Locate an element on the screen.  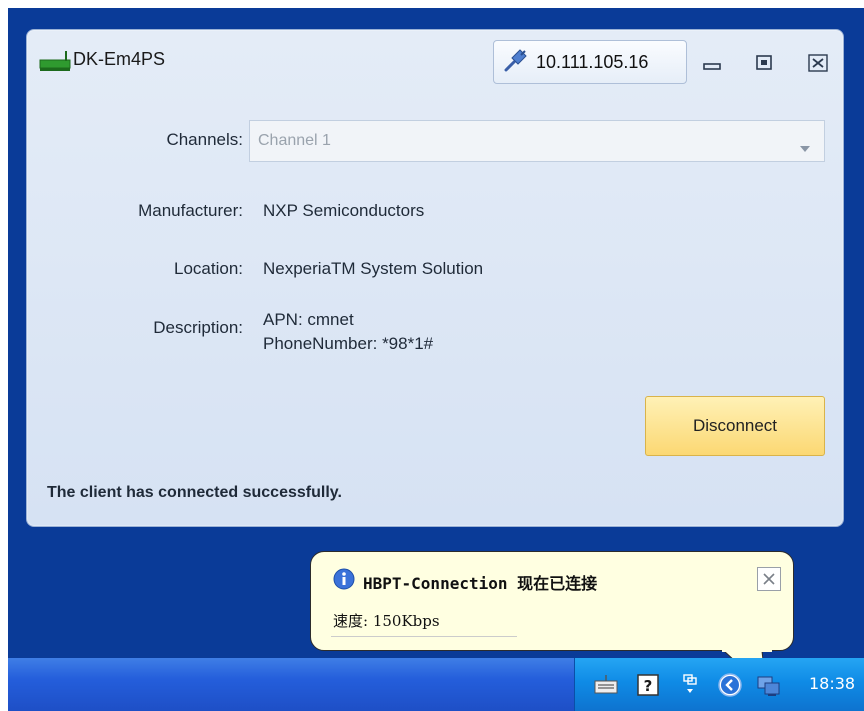
channels-select-value: Channel 1 is located at coordinates (294, 140).